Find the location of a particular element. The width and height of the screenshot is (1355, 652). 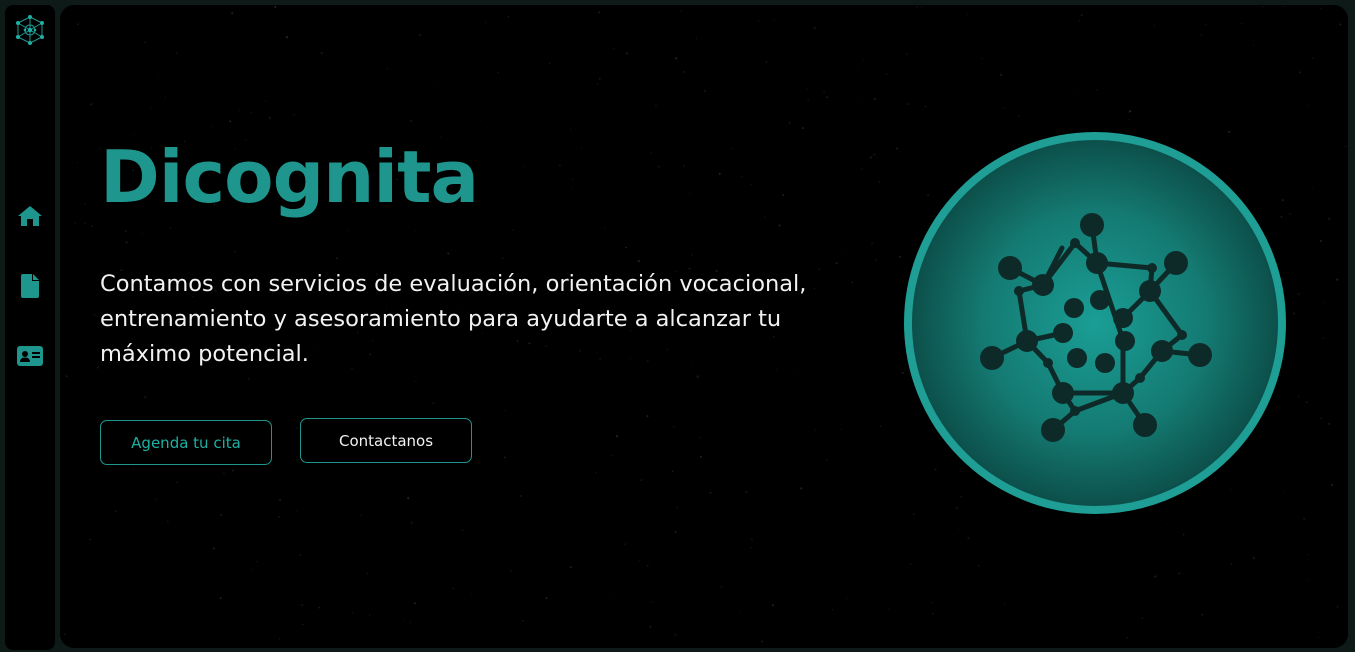

sidebar is located at coordinates (30, 327).